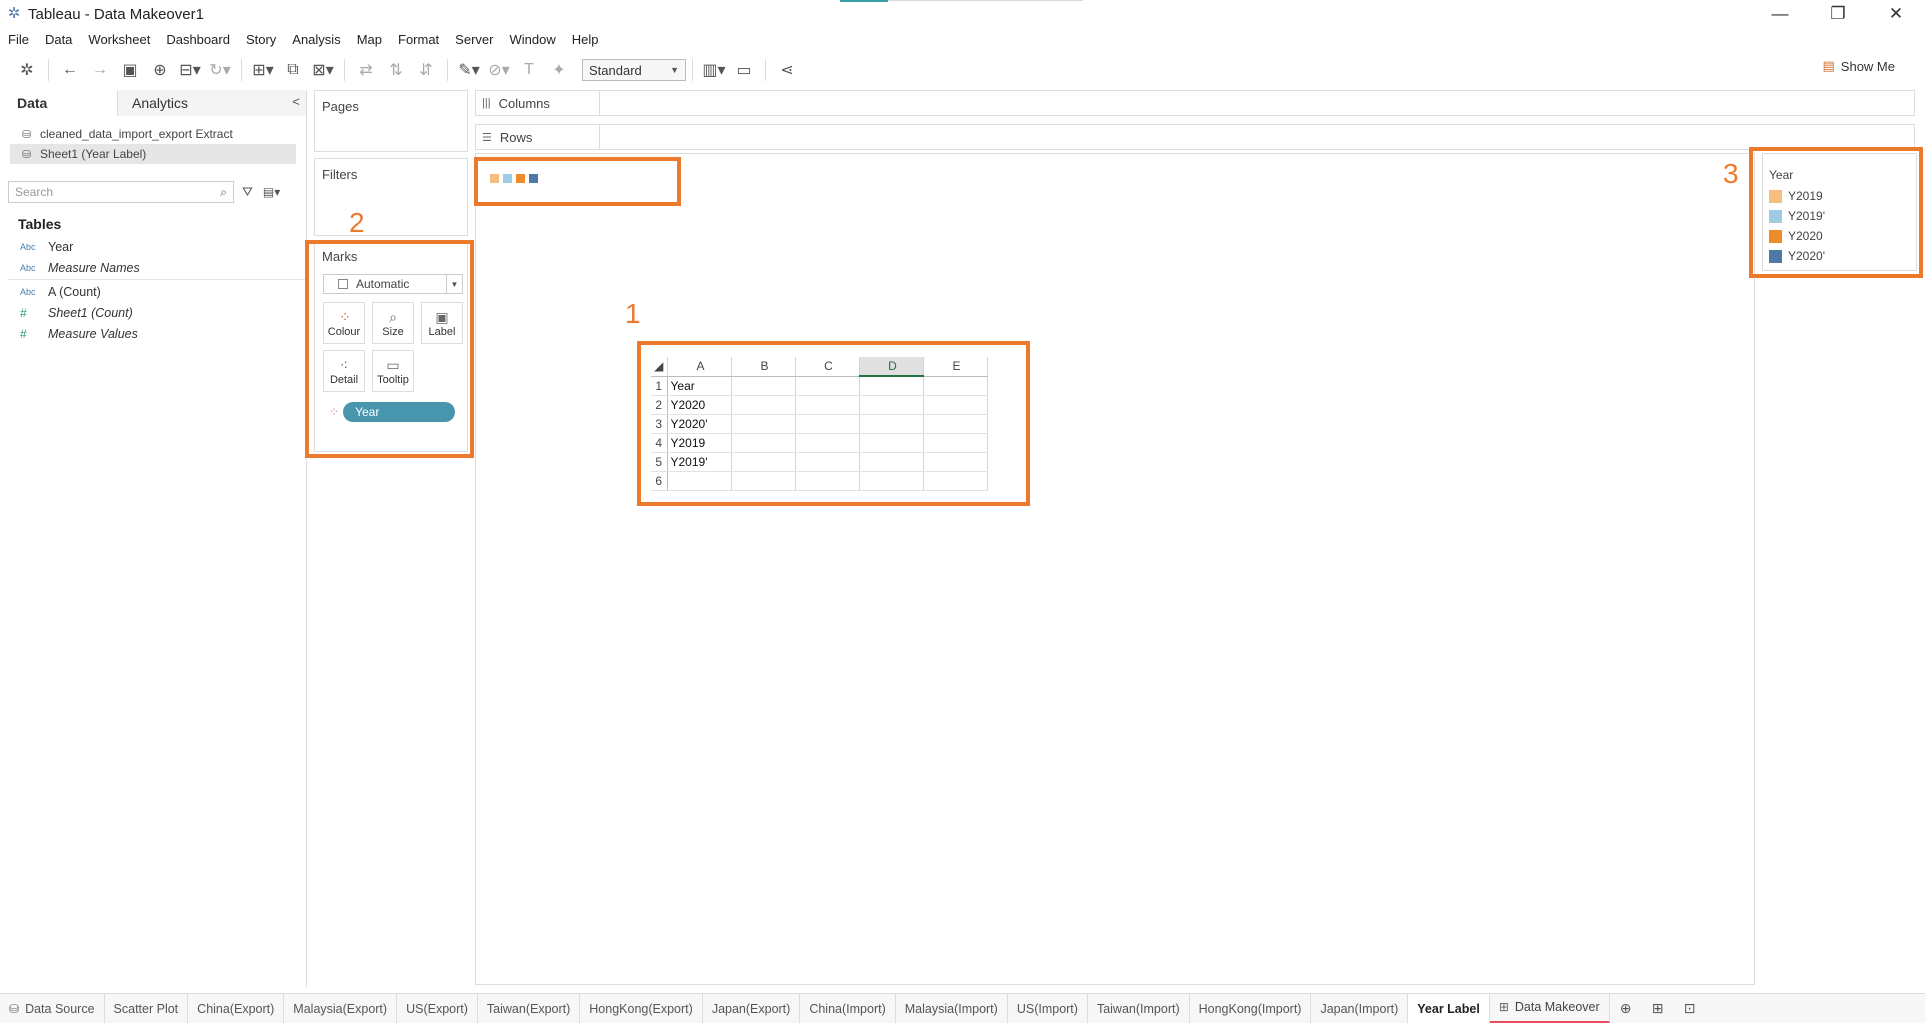 The image size is (1925, 1023). I want to click on close-button: ✕, so click(1896, 14).